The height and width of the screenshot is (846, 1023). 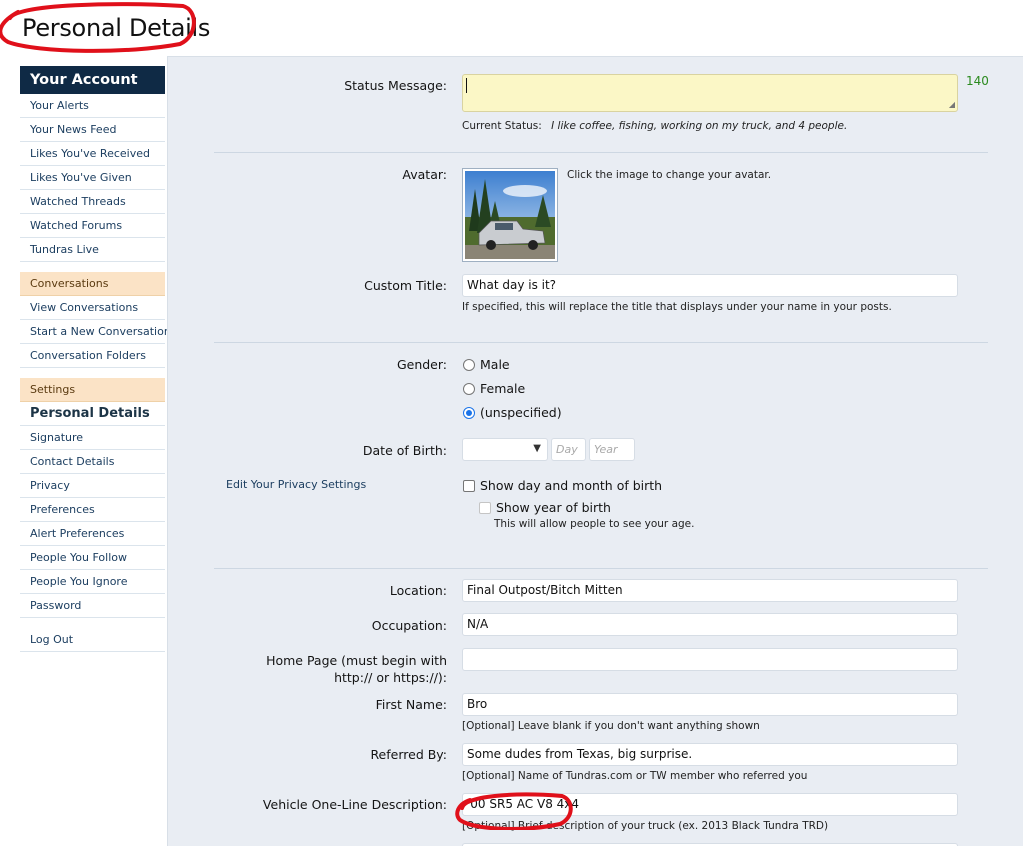 I want to click on sidebar-item-your-alerts: Your Alerts, so click(x=92, y=106).